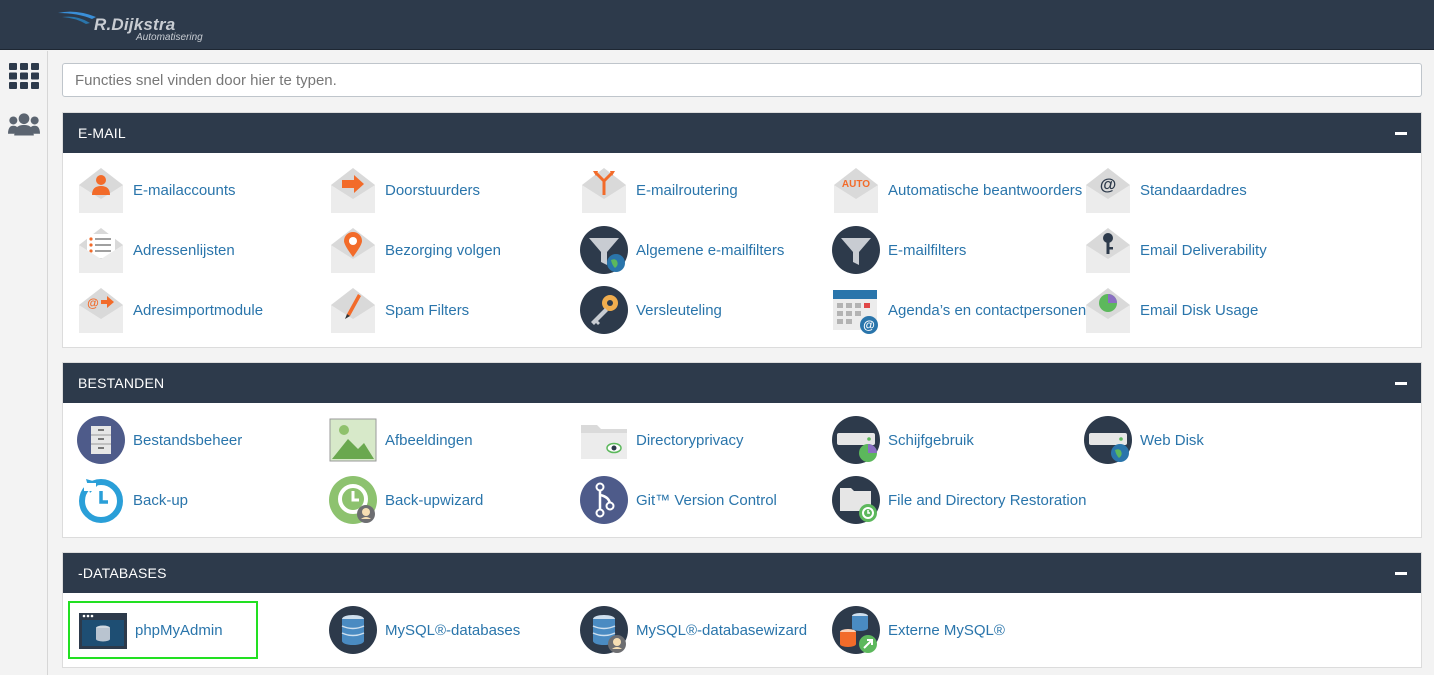 The height and width of the screenshot is (675, 1434). What do you see at coordinates (717, 25) in the screenshot?
I see `top-bar: R.Dijkstra Automatisering` at bounding box center [717, 25].